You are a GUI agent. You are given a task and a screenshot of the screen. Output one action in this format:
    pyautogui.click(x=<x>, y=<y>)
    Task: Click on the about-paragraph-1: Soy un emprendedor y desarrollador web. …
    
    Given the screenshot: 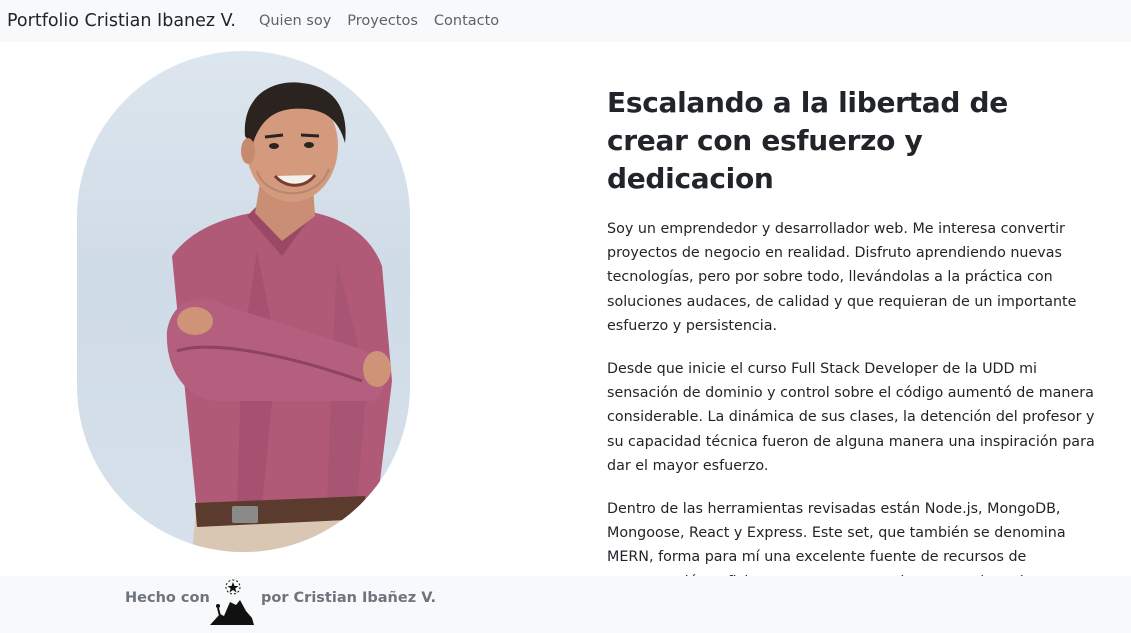 What is the action you would take?
    pyautogui.click(x=842, y=277)
    